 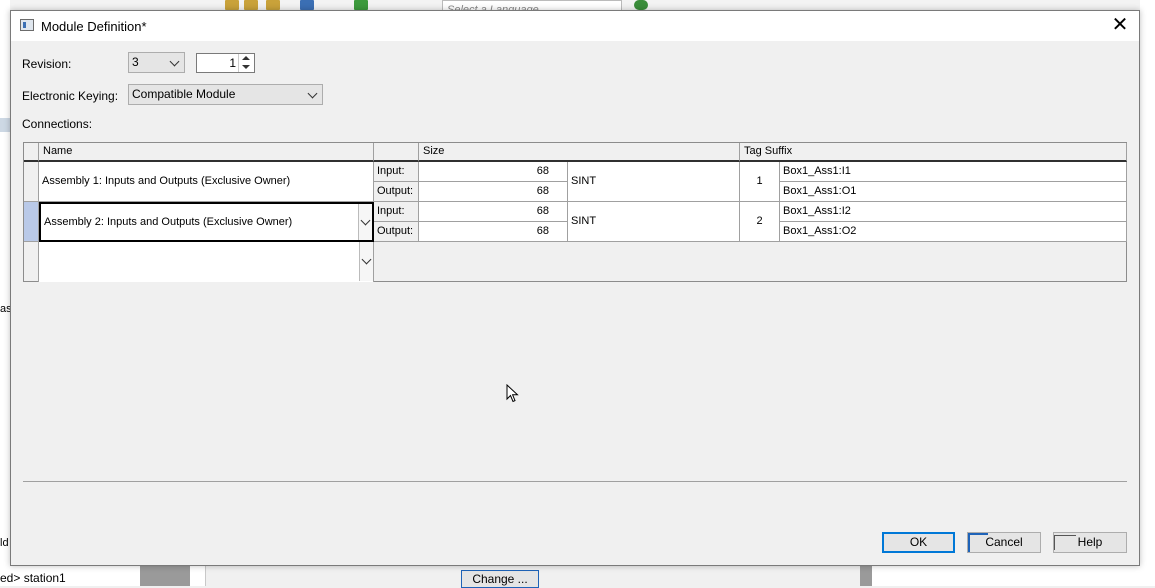 I want to click on column-header-name: Name, so click(x=206, y=152).